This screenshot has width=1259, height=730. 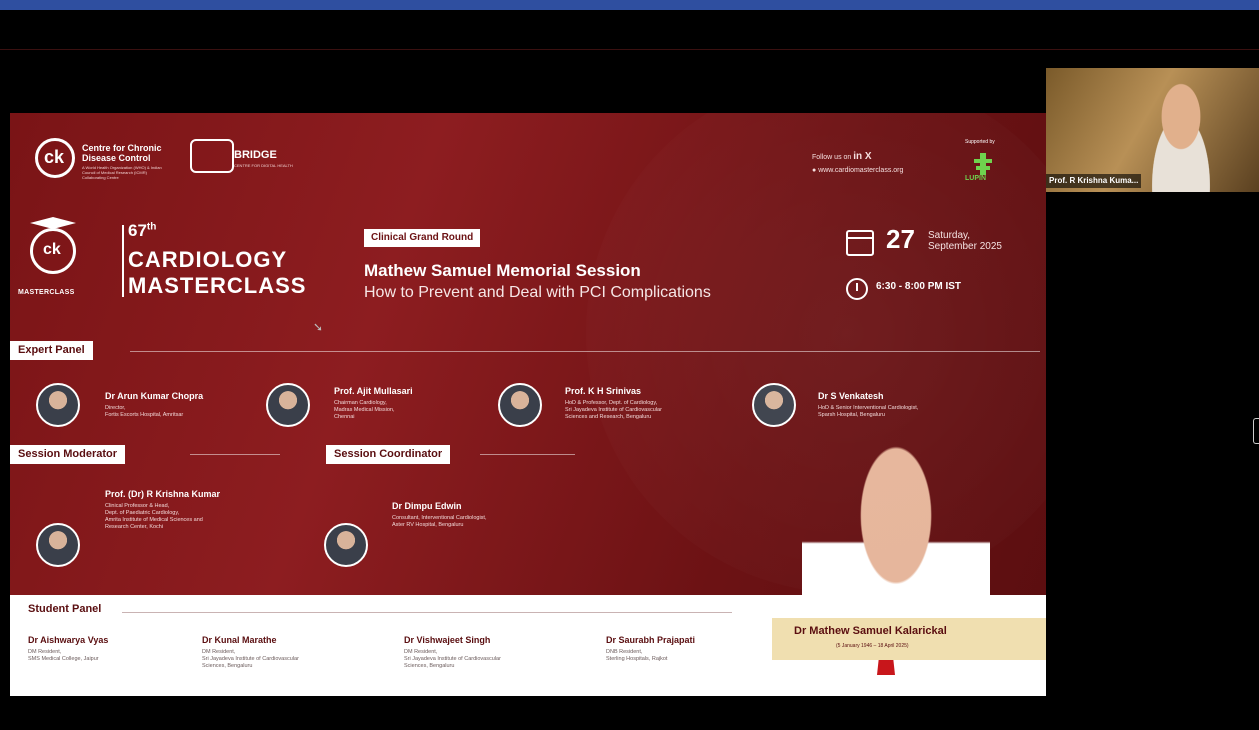 What do you see at coordinates (68, 640) in the screenshot?
I see `student-name: Dr Aishwarya Vyas` at bounding box center [68, 640].